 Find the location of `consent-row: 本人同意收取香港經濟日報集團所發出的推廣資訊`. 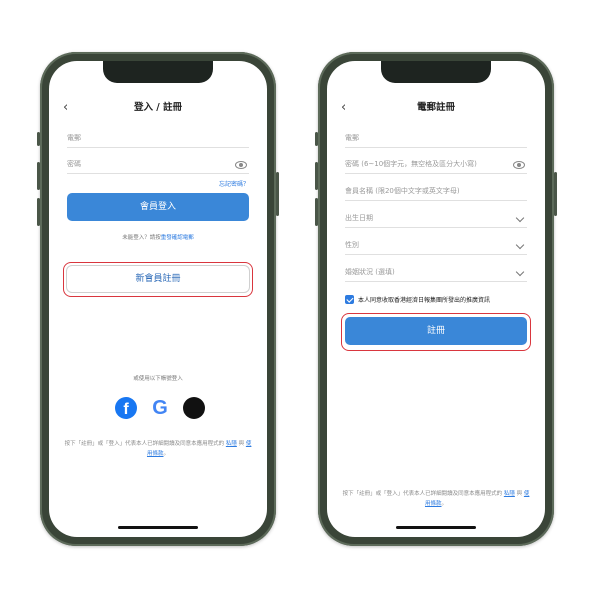

consent-row: 本人同意收取香港經濟日報集團所發出的推廣資訊 is located at coordinates (438, 300).